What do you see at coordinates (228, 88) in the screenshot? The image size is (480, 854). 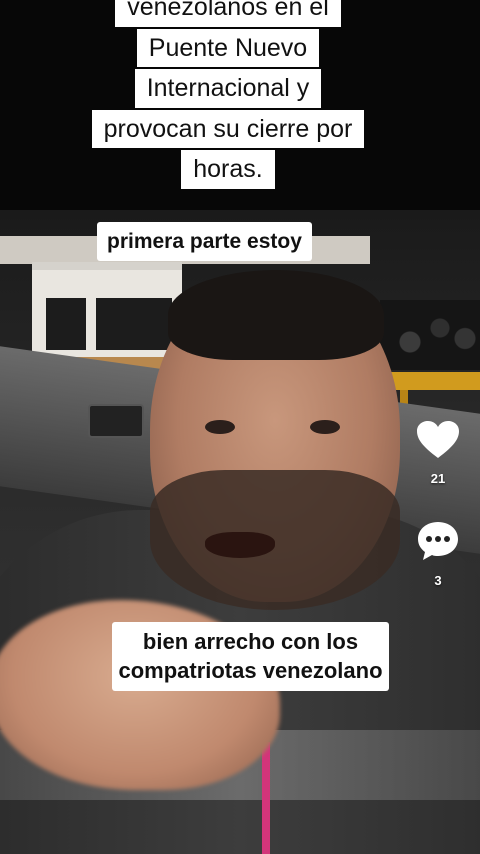 I see `title-caption-line: Internacional y` at bounding box center [228, 88].